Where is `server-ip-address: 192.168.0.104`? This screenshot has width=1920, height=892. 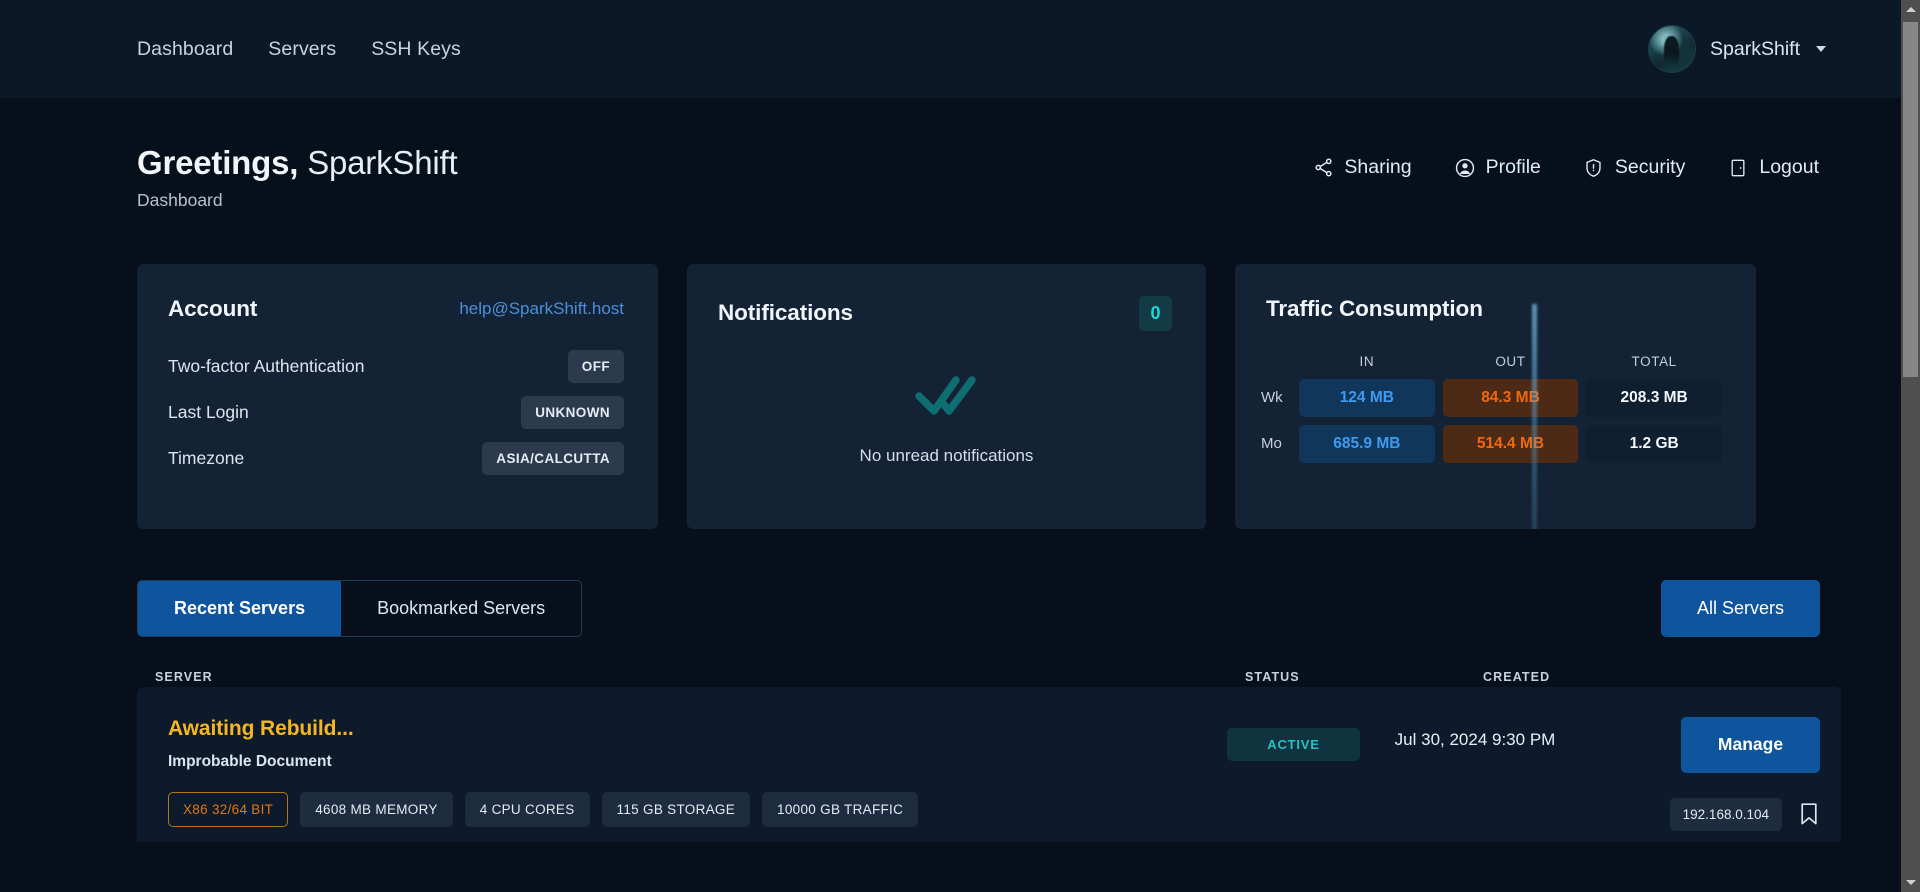 server-ip-address: 192.168.0.104 is located at coordinates (1725, 814).